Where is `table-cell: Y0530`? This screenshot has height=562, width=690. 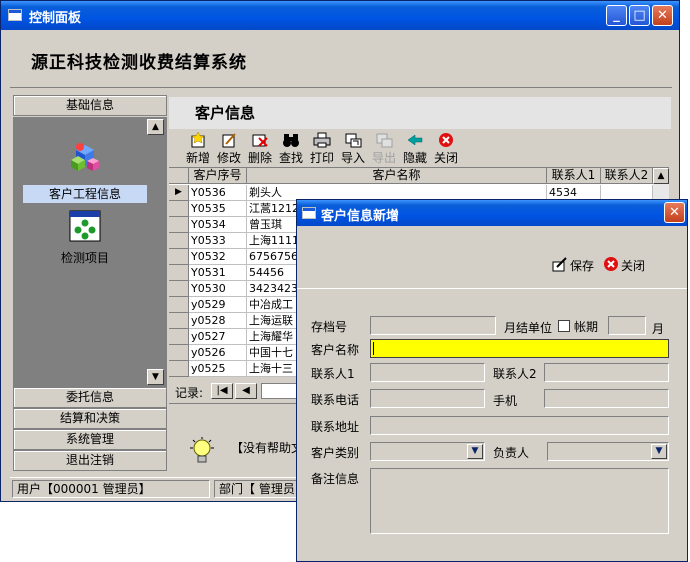 table-cell: Y0530 is located at coordinates (218, 289).